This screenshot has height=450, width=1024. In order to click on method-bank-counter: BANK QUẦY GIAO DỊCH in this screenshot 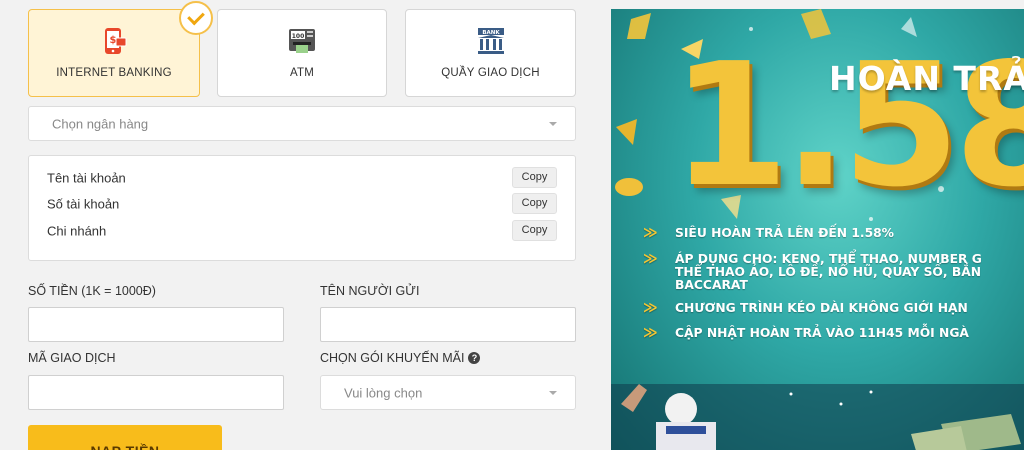, I will do `click(490, 53)`.